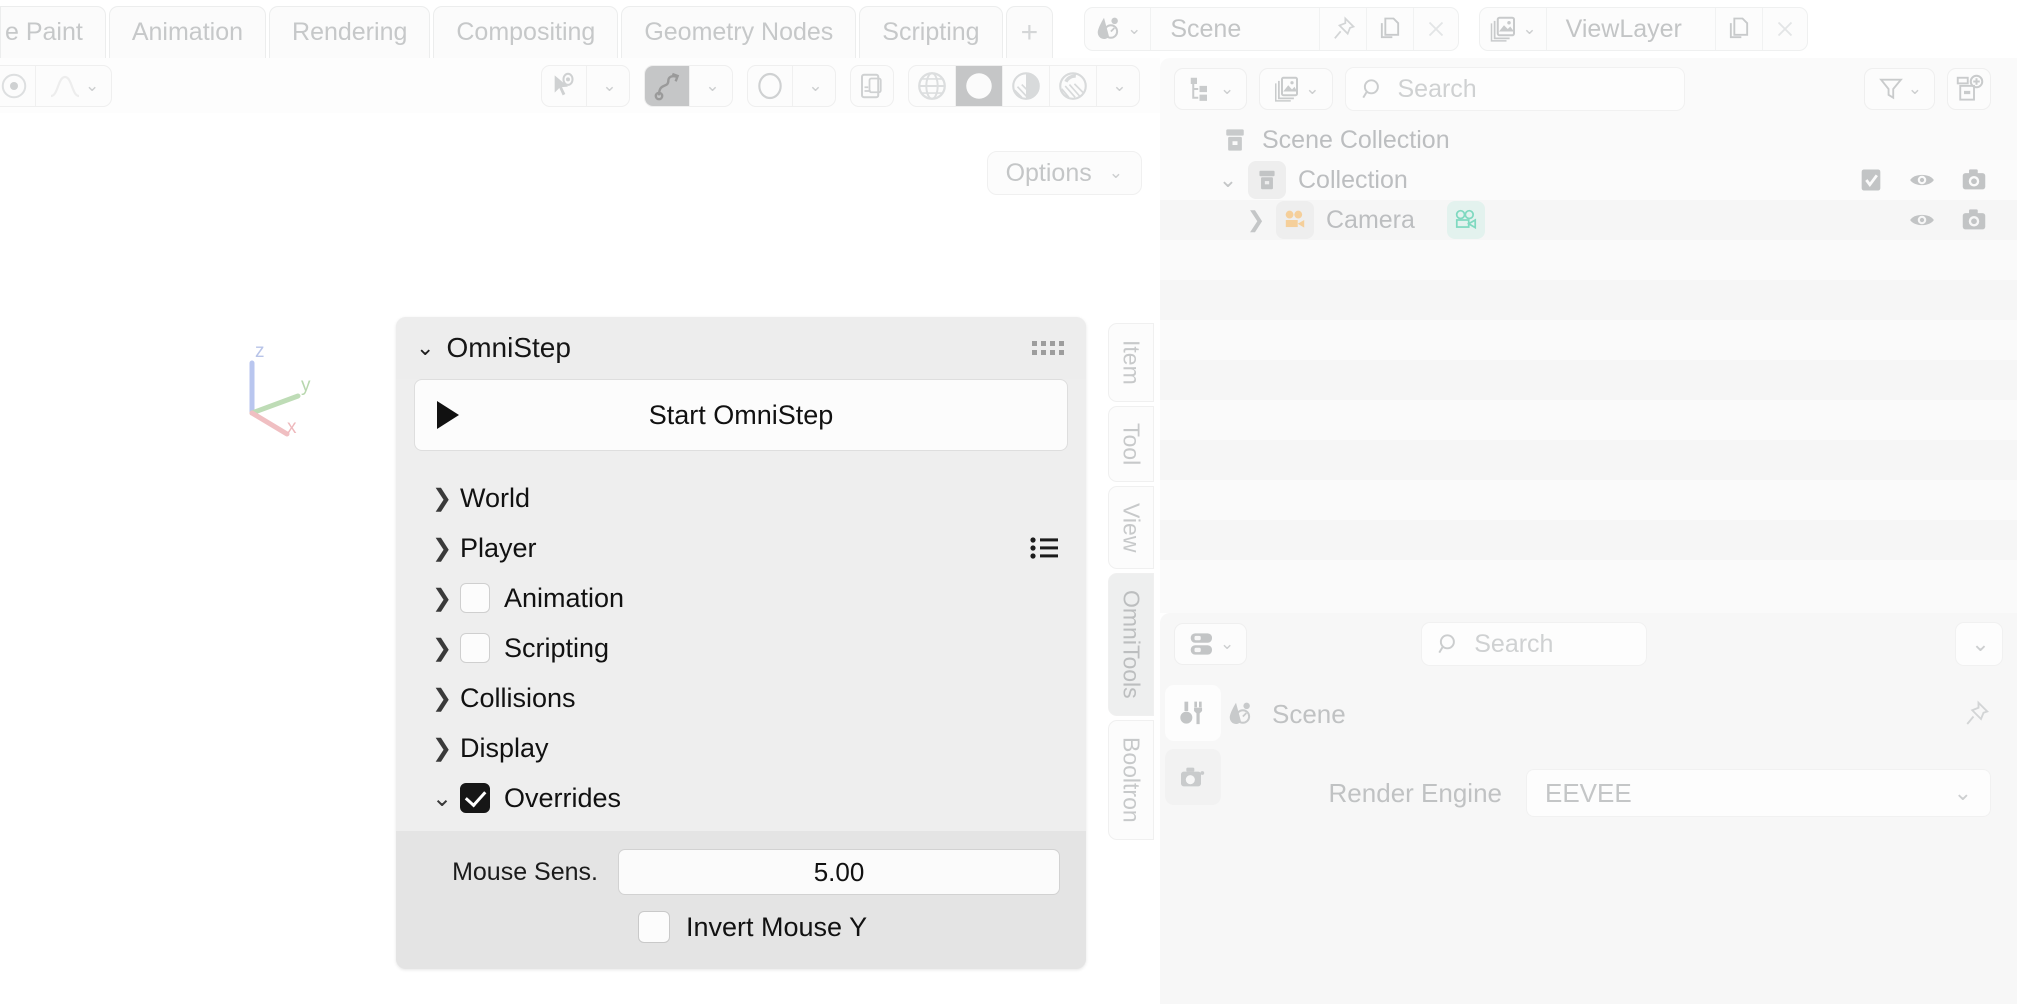  I want to click on scene-datablock: ⌄ Scene, so click(1272, 29).